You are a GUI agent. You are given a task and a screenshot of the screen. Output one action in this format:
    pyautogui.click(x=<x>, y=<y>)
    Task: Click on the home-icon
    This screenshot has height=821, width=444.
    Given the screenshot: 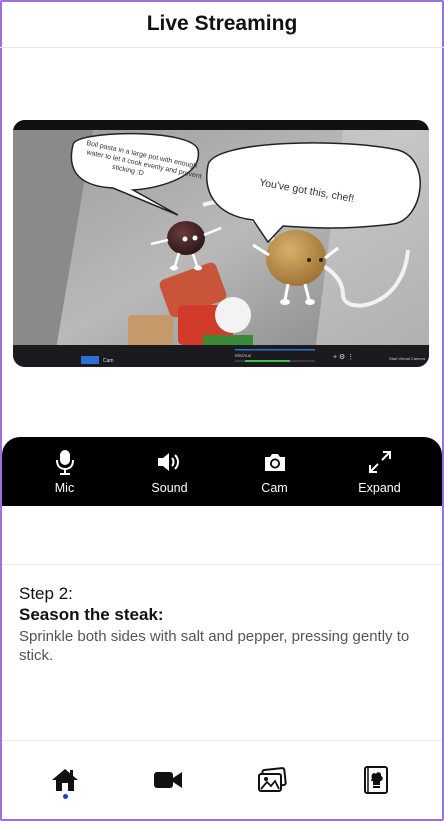 What is the action you would take?
    pyautogui.click(x=65, y=780)
    